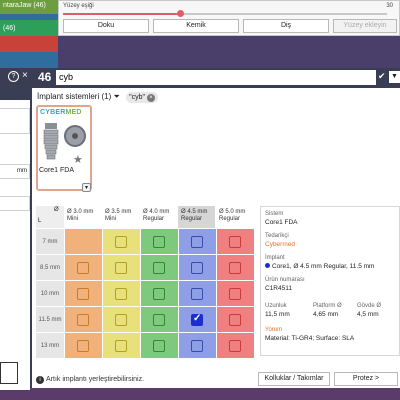  Describe the element at coordinates (142, 97) in the screenshot. I see `filter-chip: "cyb" ×` at that location.